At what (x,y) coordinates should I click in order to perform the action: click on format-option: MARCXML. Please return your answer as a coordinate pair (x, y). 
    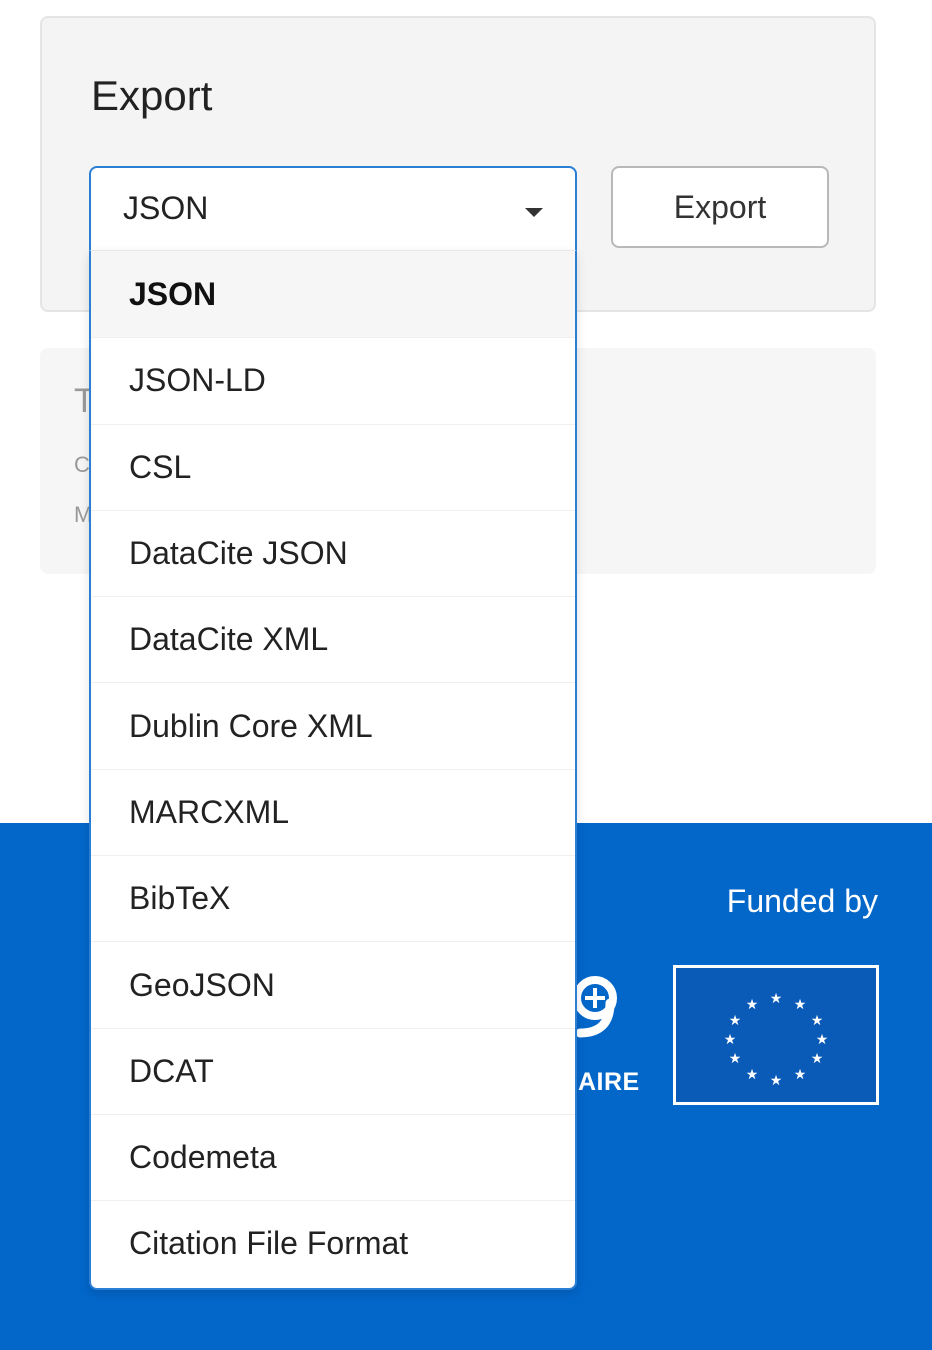
    Looking at the image, I should click on (333, 811).